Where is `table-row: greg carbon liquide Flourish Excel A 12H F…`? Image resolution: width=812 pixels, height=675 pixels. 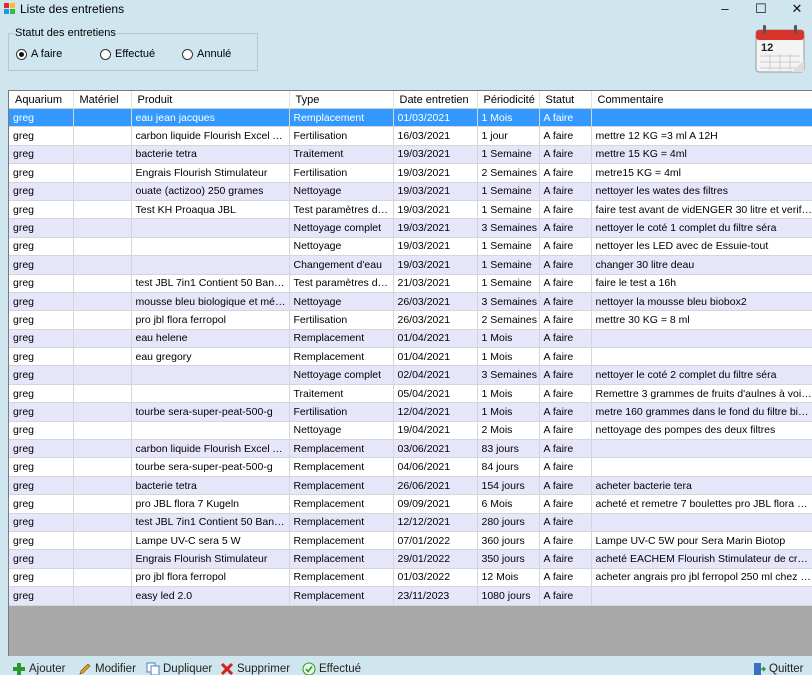 table-row: greg carbon liquide Flourish Excel A 12H F… is located at coordinates (410, 136).